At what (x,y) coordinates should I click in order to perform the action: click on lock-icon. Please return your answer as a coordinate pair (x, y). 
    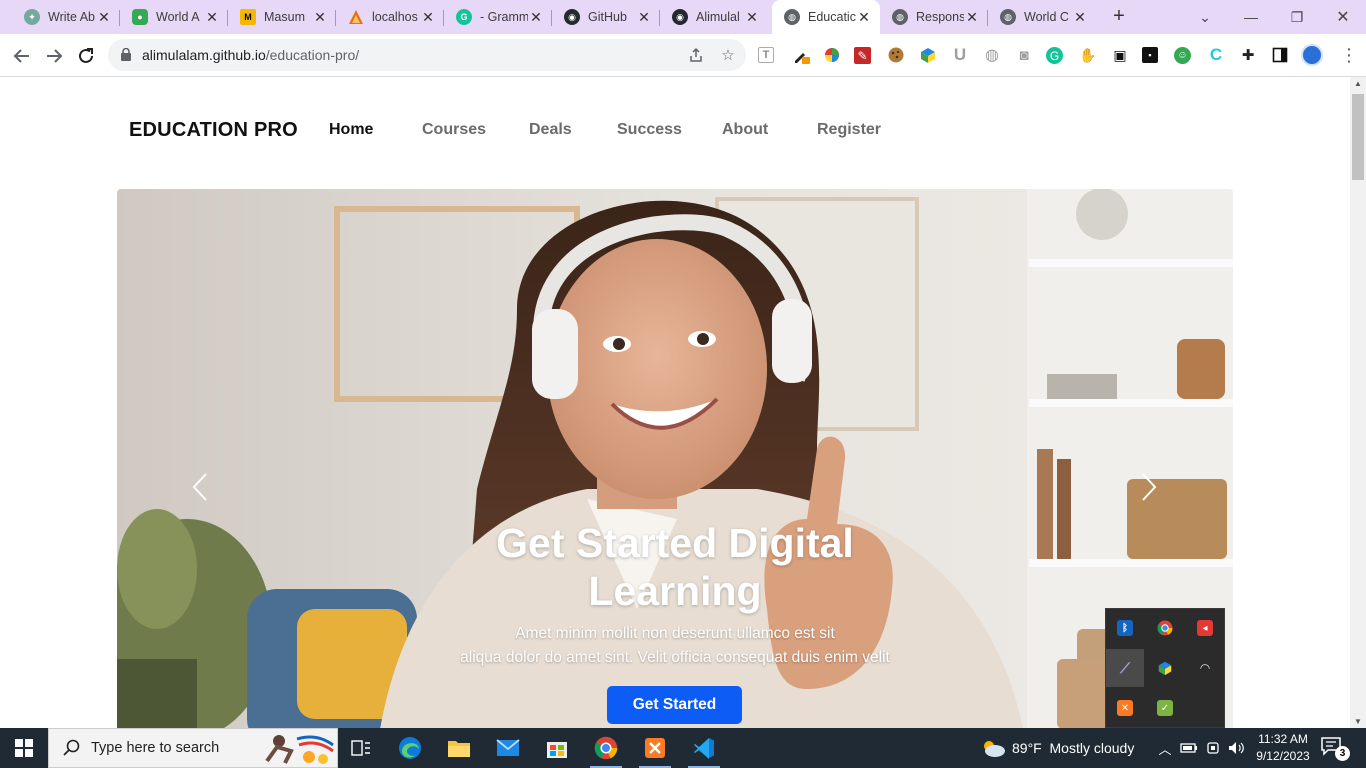
    Looking at the image, I should click on (126, 54).